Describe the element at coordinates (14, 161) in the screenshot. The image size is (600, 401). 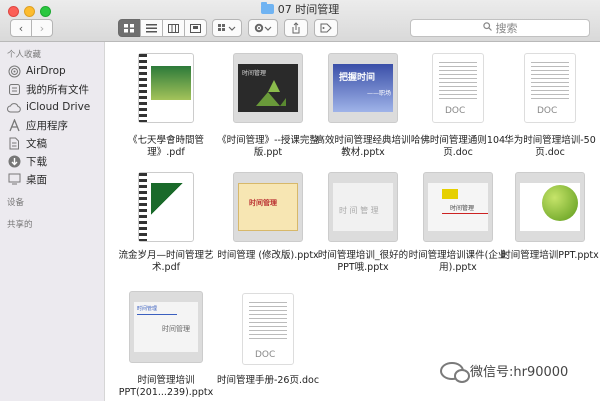
I see `downloads-icon` at that location.